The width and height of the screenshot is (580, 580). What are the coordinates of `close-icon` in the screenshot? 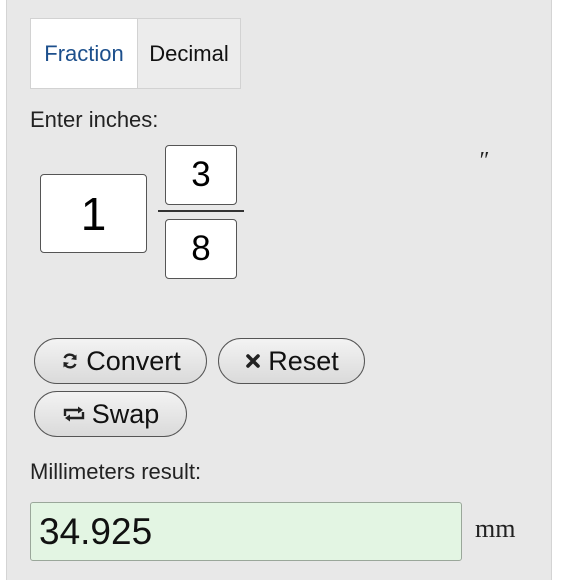 It's located at (253, 361).